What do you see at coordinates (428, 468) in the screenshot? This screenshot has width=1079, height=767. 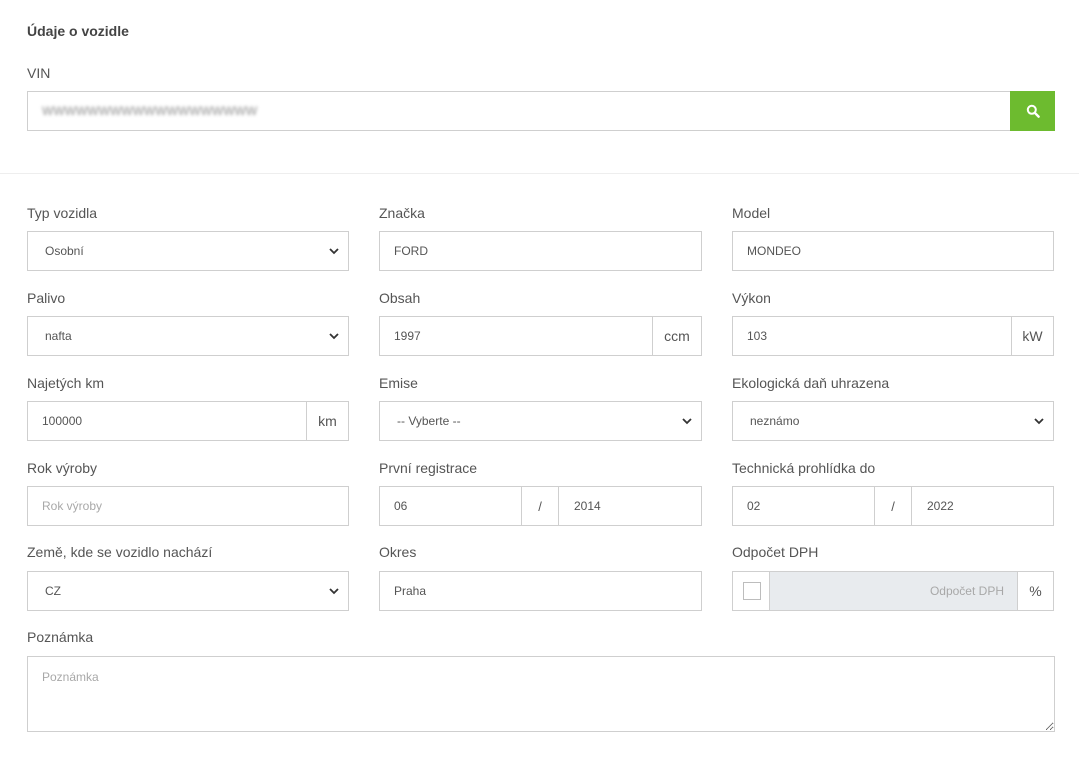 I see `prvni-registrace-label: První registrace` at bounding box center [428, 468].